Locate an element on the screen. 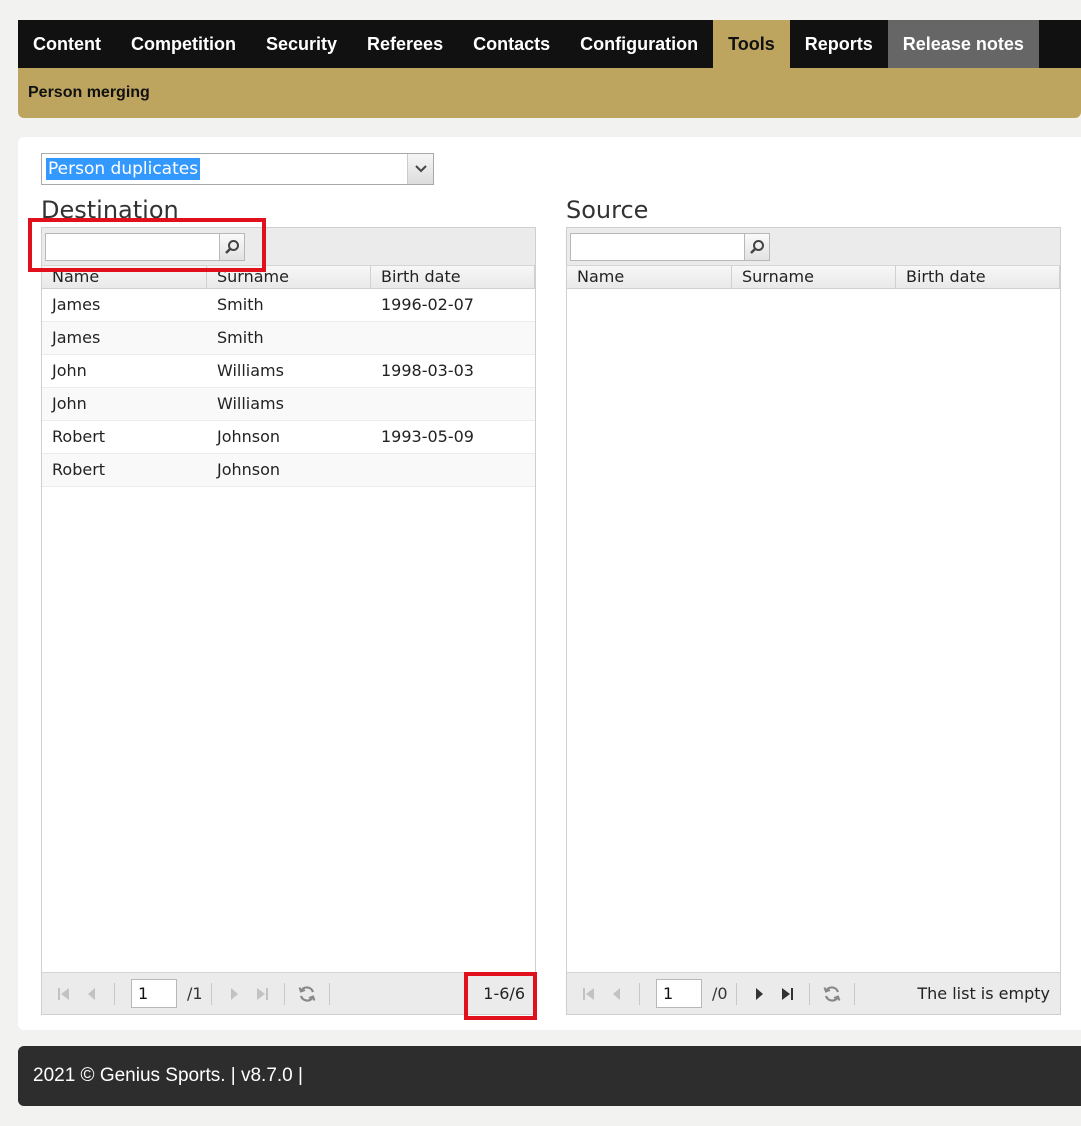  chevron-down-icon is located at coordinates (420, 169).